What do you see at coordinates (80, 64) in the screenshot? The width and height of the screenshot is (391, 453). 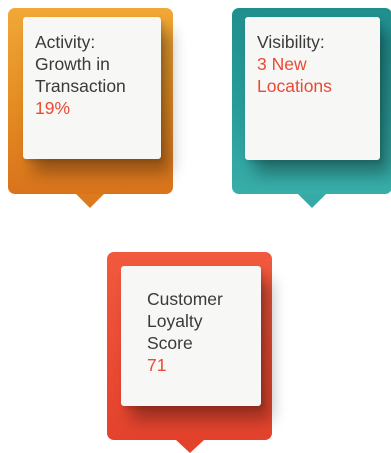 I see `activity-label: Activity: Growth in Transaction` at bounding box center [80, 64].